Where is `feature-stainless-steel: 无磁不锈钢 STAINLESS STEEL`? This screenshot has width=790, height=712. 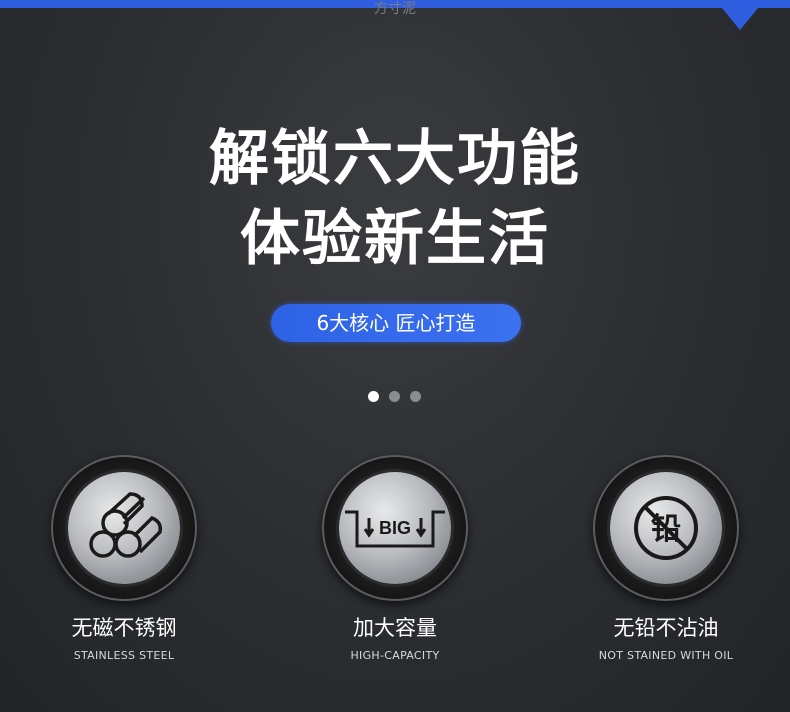 feature-stainless-steel: 无磁不锈钢 STAINLESS STEEL is located at coordinates (127, 558).